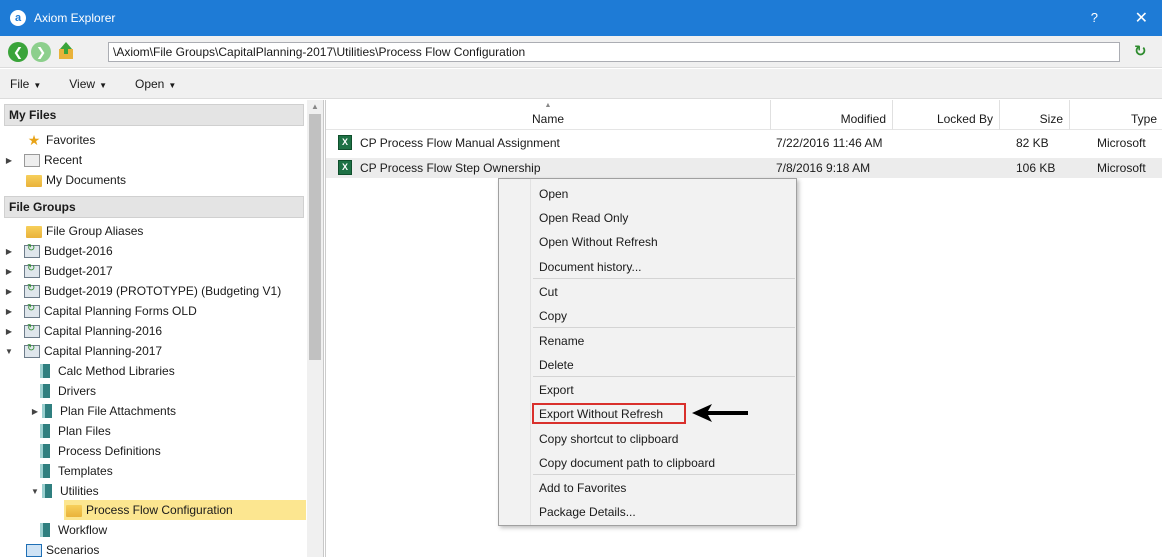 The image size is (1162, 557). I want to click on tree-item-plan-file-attachments: ▶ Plan File Attachments, so click(103, 411).